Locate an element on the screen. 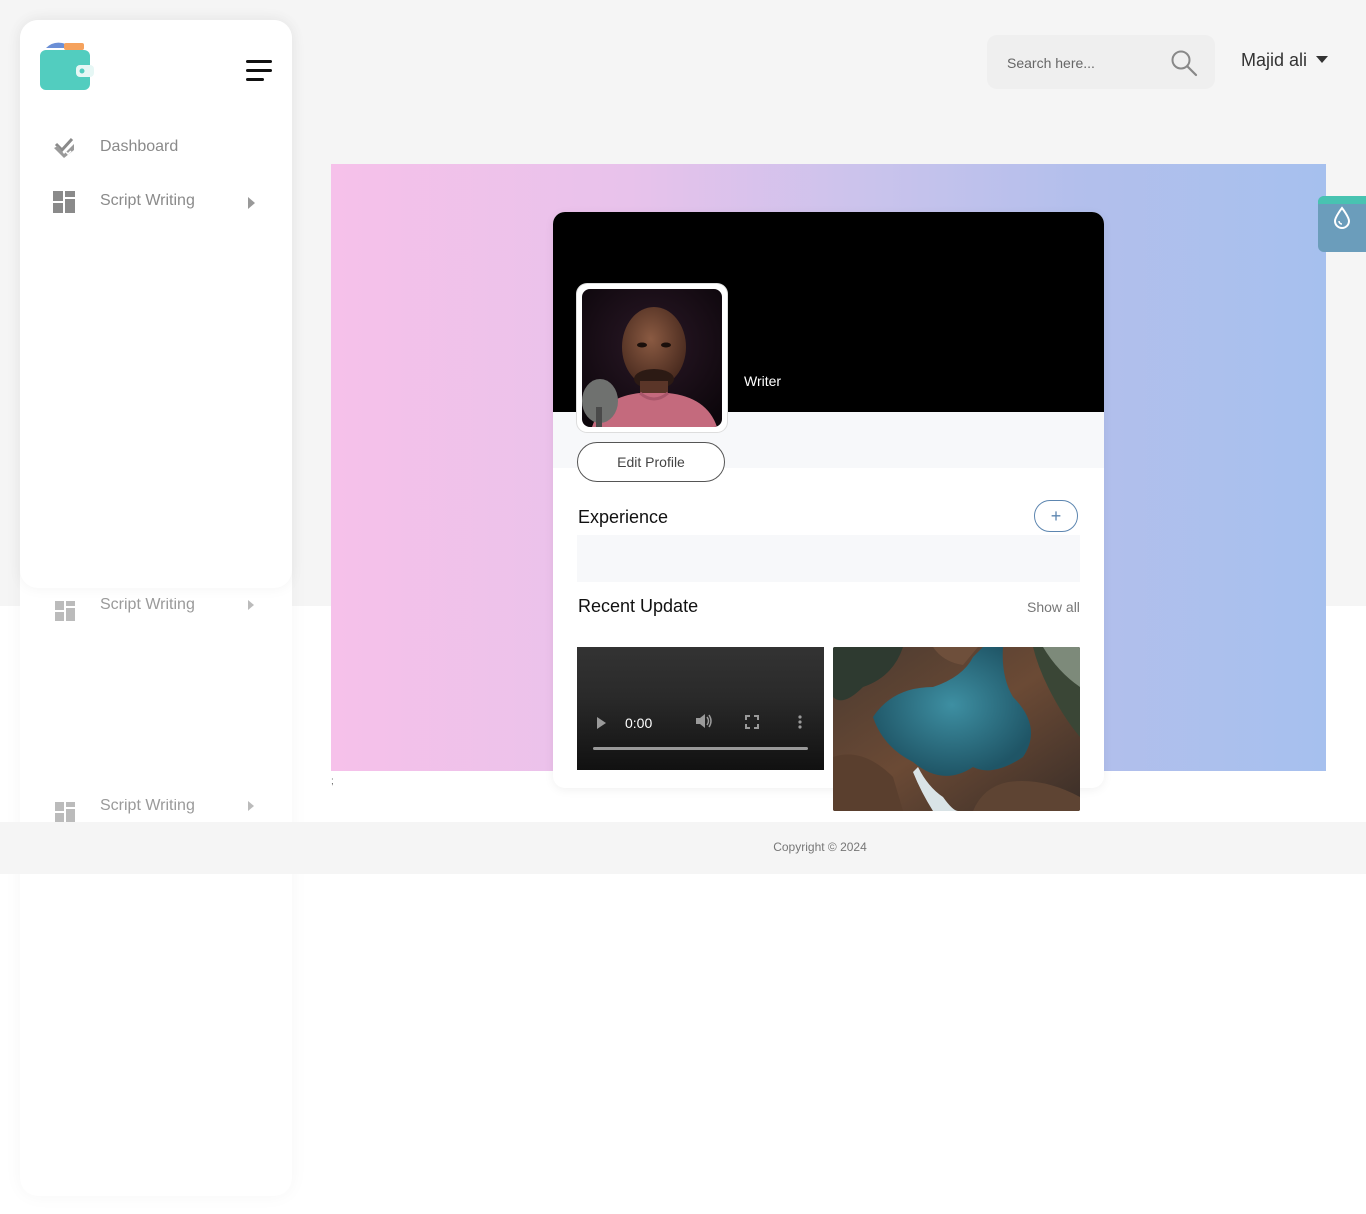 The width and height of the screenshot is (1366, 1214). experience-list is located at coordinates (828, 558).